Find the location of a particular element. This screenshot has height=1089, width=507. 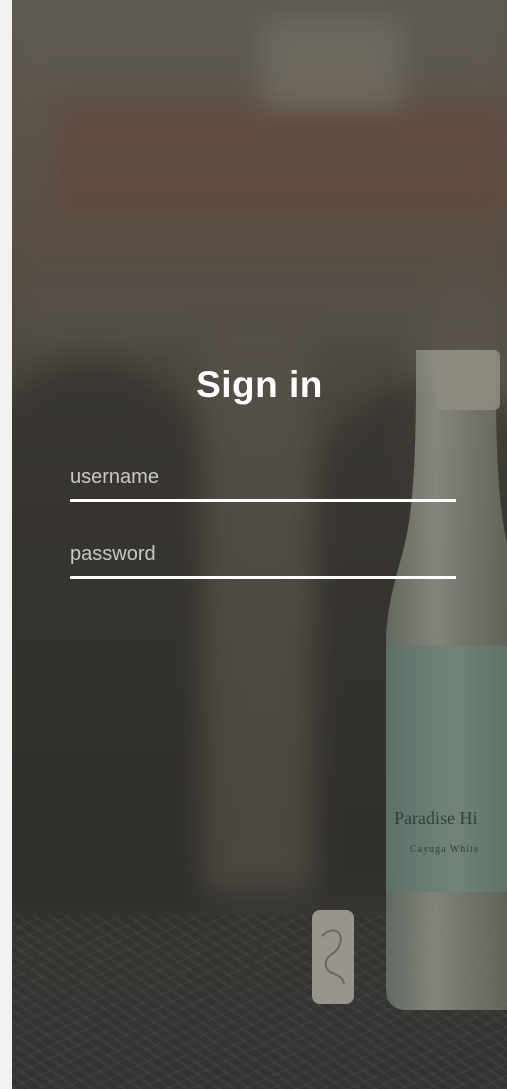

username-input is located at coordinates (263, 484).